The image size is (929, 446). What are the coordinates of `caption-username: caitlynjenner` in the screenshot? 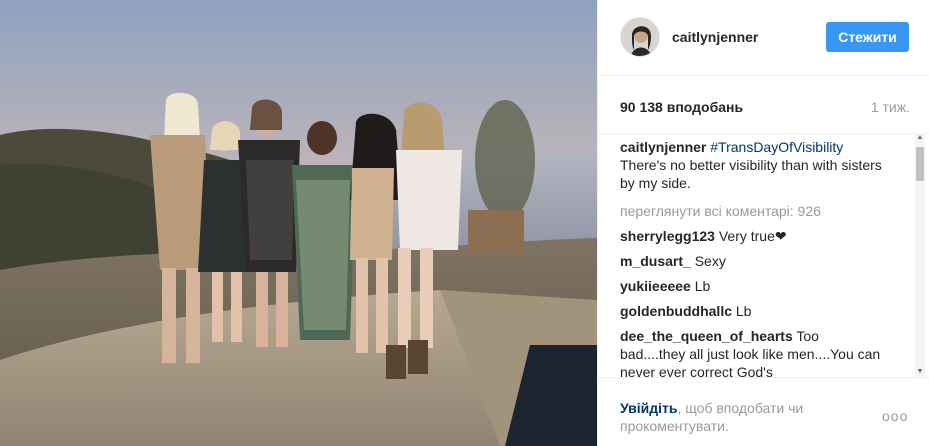 It's located at (663, 147).